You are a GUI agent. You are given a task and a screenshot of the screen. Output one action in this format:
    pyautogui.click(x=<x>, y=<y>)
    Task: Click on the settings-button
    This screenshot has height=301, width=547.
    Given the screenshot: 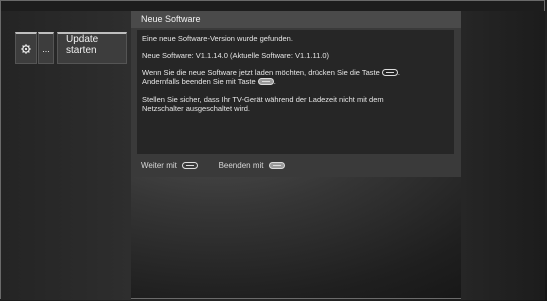 What is the action you would take?
    pyautogui.click(x=26, y=48)
    